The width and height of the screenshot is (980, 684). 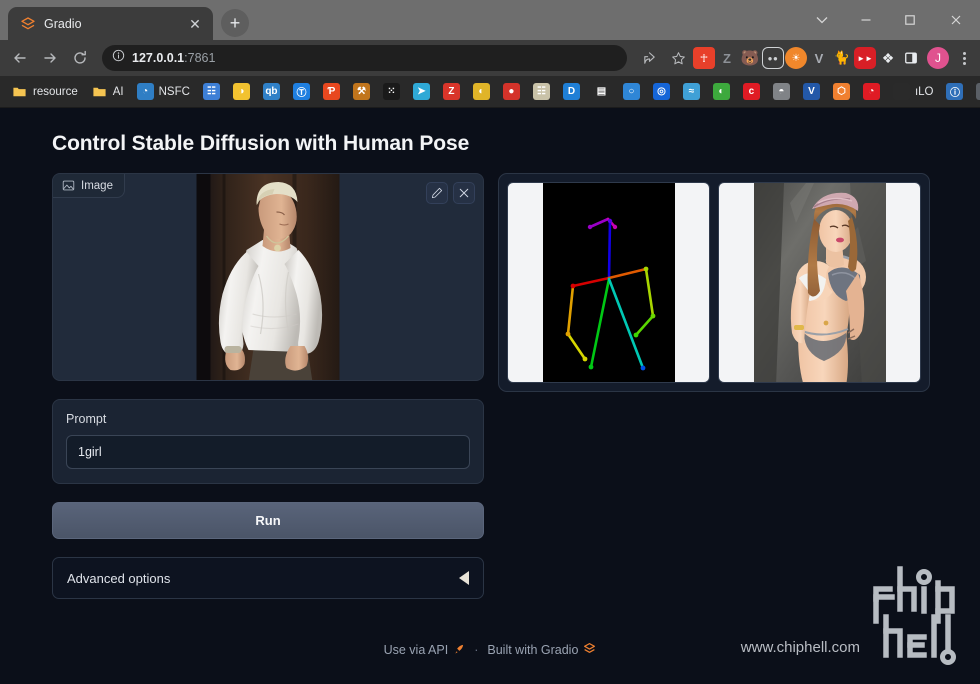 What do you see at coordinates (913, 91) in the screenshot?
I see `bookmark-site-23: ıLO` at bounding box center [913, 91].